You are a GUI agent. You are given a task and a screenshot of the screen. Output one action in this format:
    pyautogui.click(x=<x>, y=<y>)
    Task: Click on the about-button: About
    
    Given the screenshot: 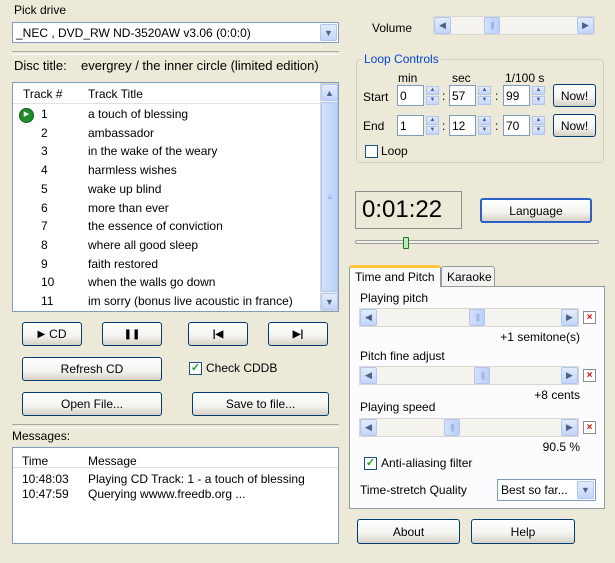 What is the action you would take?
    pyautogui.click(x=408, y=531)
    